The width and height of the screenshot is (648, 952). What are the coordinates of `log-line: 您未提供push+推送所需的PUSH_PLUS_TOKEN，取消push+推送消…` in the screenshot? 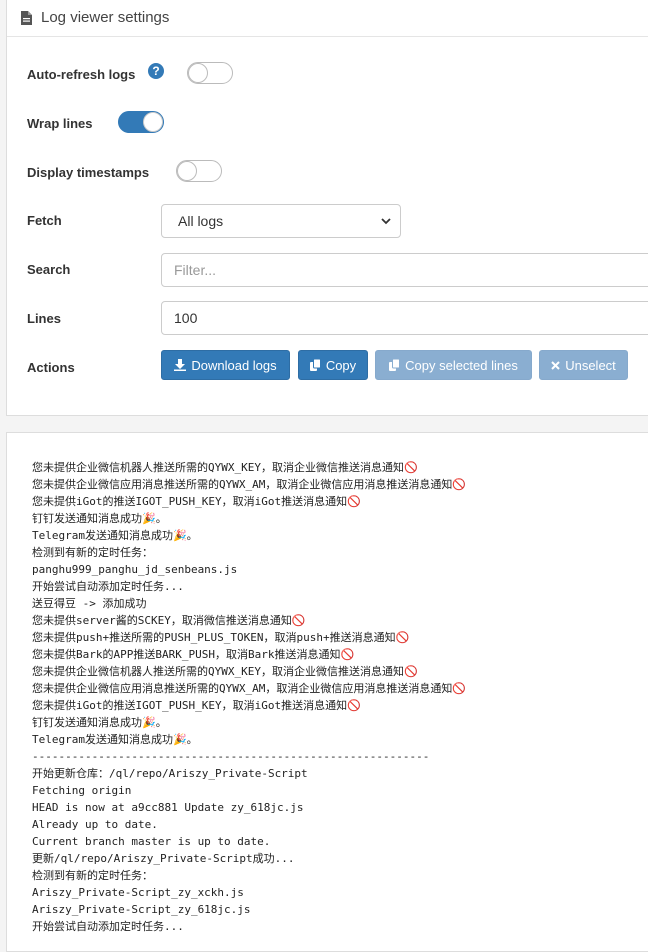 It's located at (249, 637).